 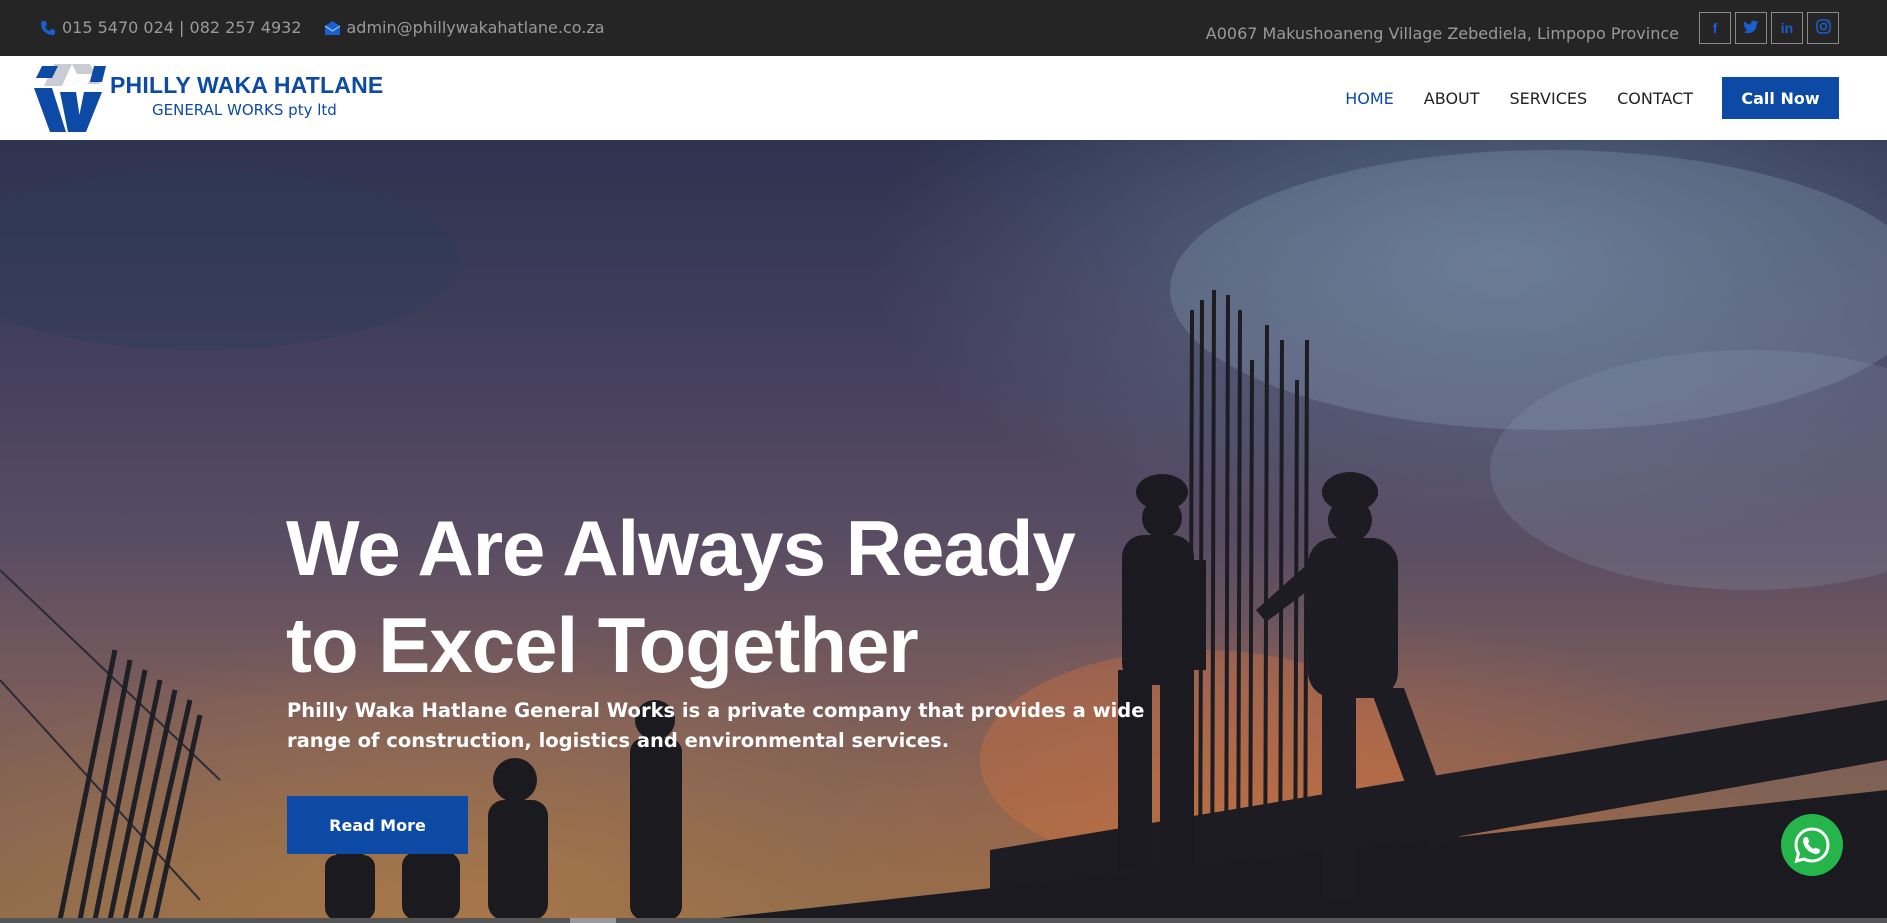 I want to click on facebook-link: f, so click(x=1715, y=28).